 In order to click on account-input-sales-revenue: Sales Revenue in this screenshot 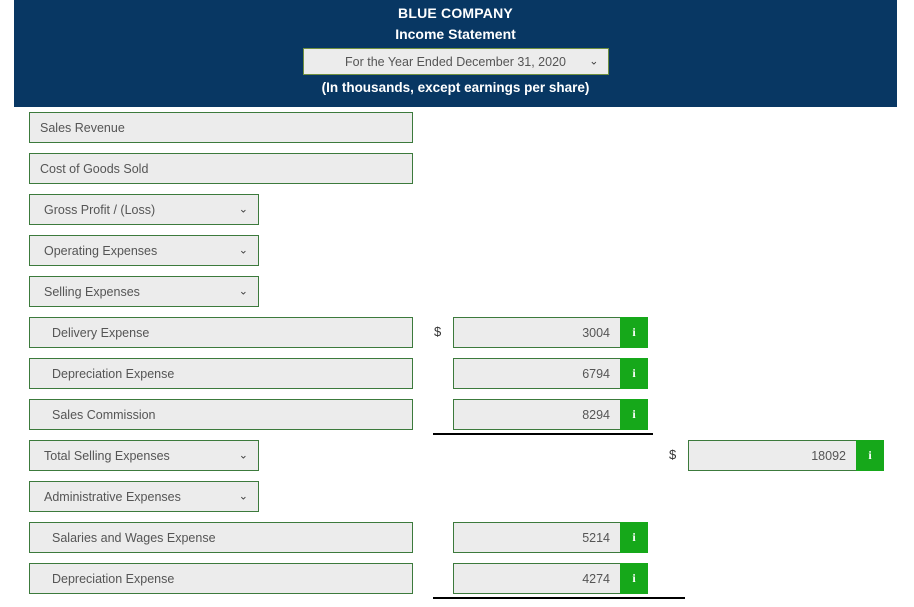, I will do `click(221, 127)`.